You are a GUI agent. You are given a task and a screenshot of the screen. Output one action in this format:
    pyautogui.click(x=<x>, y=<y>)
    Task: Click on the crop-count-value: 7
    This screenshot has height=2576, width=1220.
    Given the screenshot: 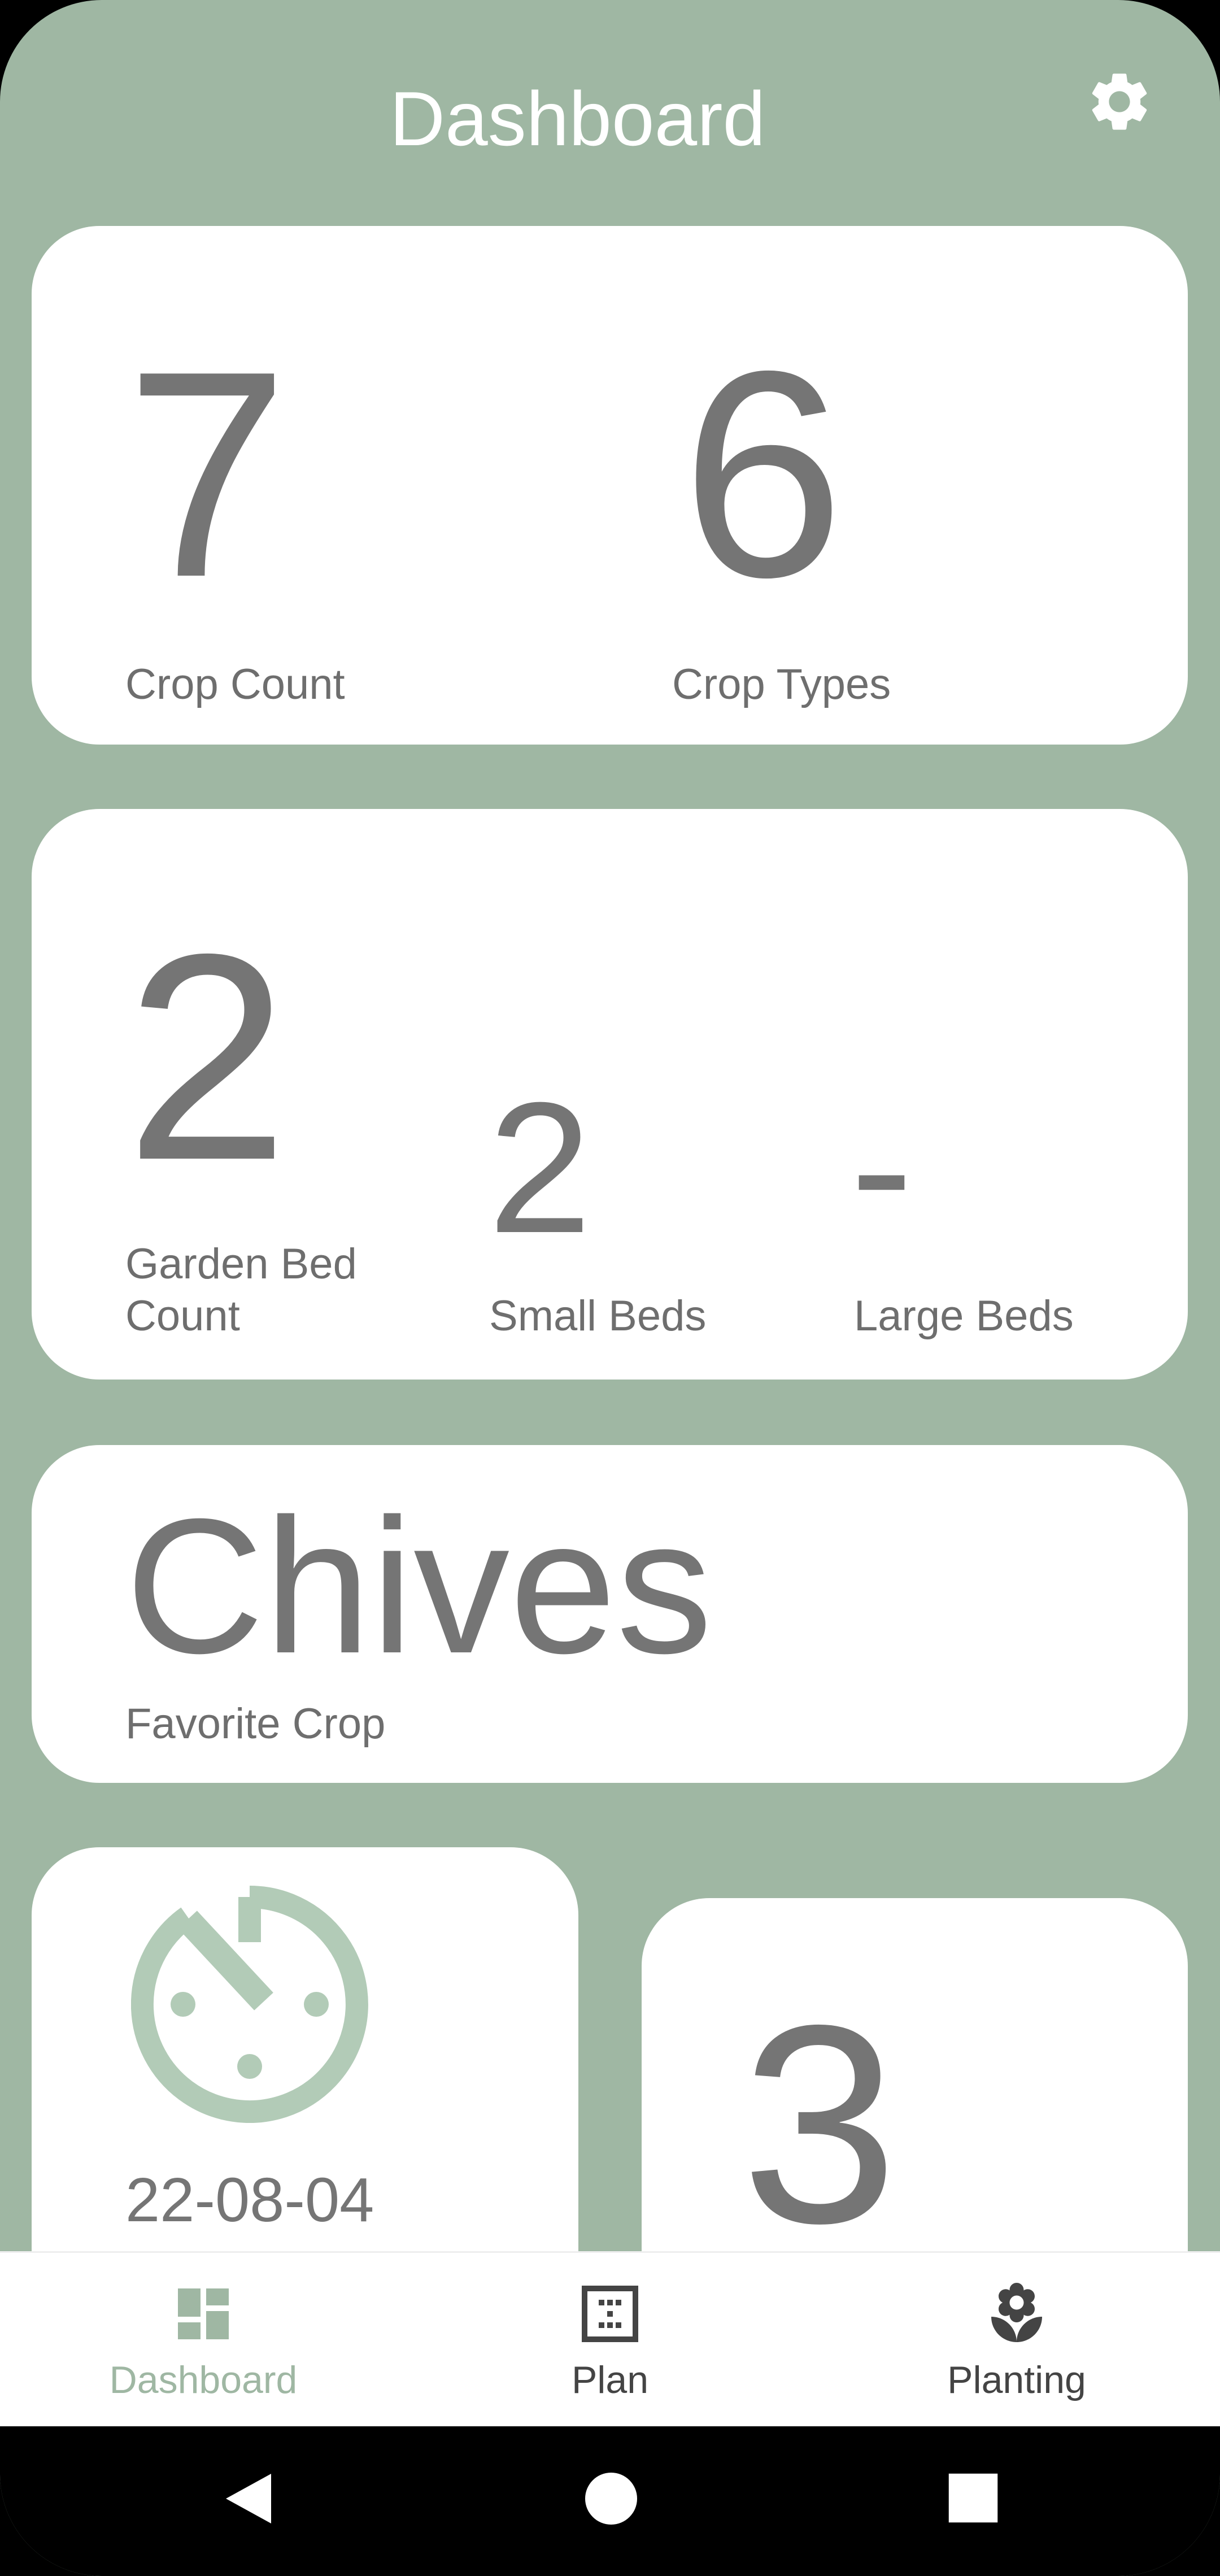 What is the action you would take?
    pyautogui.click(x=207, y=474)
    